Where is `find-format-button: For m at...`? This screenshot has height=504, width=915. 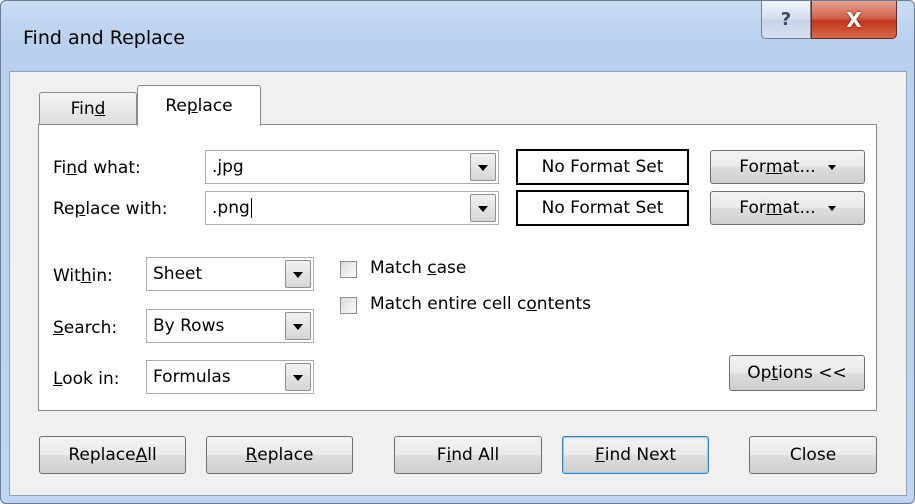 find-format-button: For m at... is located at coordinates (787, 167).